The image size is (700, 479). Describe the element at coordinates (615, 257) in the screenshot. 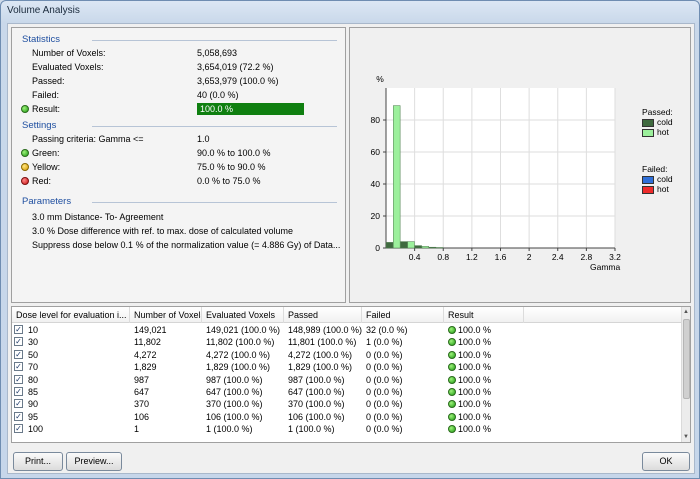

I see `x-tick-label: 3.2` at that location.